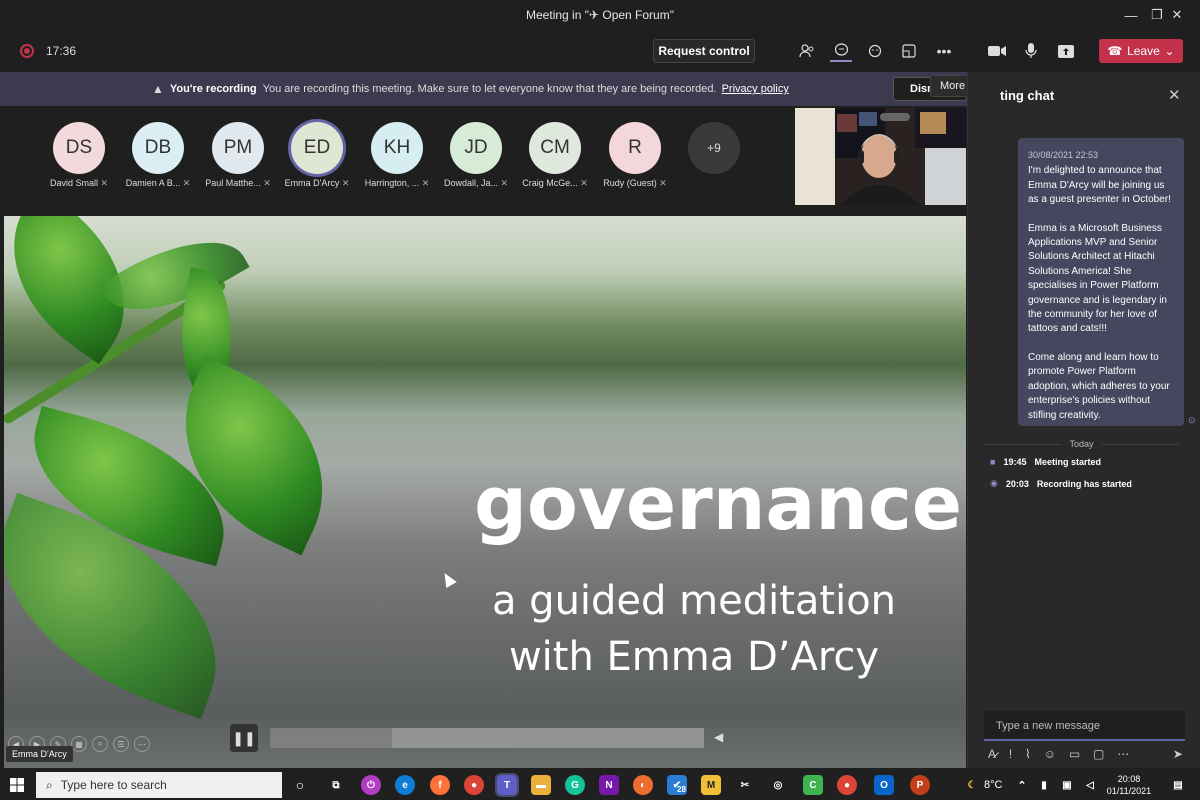 Image resolution: width=1200 pixels, height=800 pixels. I want to click on network-icon: ▣, so click(1067, 785).